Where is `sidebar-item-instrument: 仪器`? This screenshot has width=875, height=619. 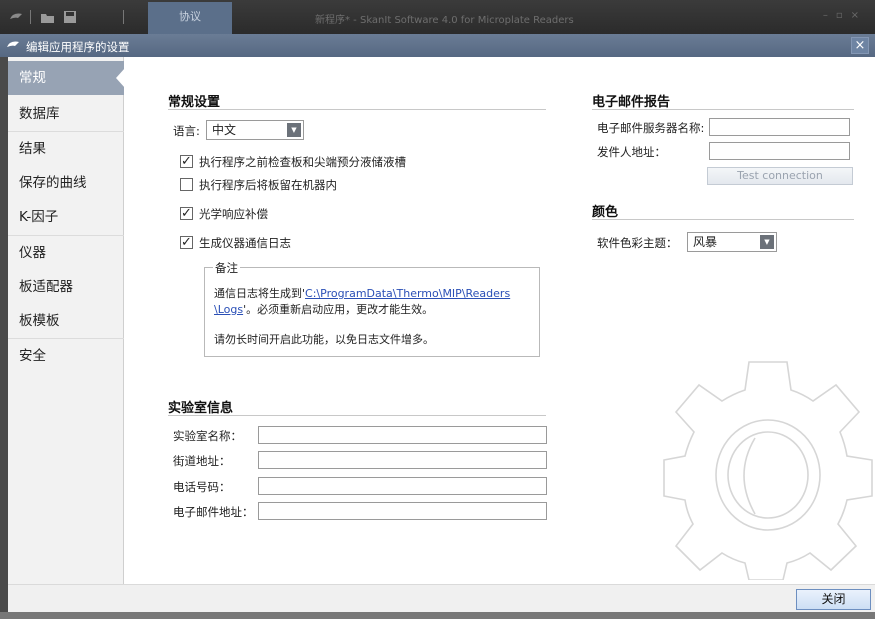
sidebar-item-instrument: 仪器 is located at coordinates (66, 253).